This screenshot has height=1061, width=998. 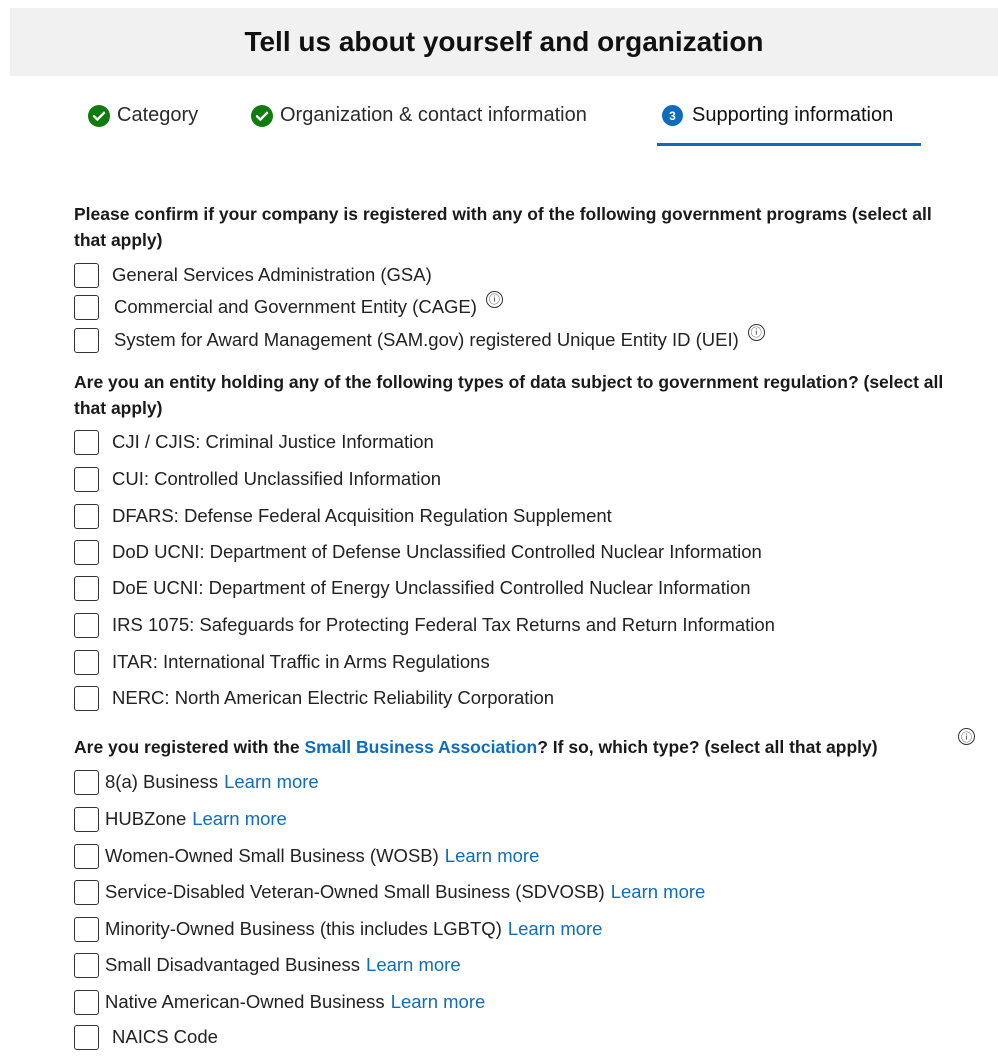 What do you see at coordinates (277, 478) in the screenshot?
I see `checkbox-label: CUI: Controlled Unclassified Information` at bounding box center [277, 478].